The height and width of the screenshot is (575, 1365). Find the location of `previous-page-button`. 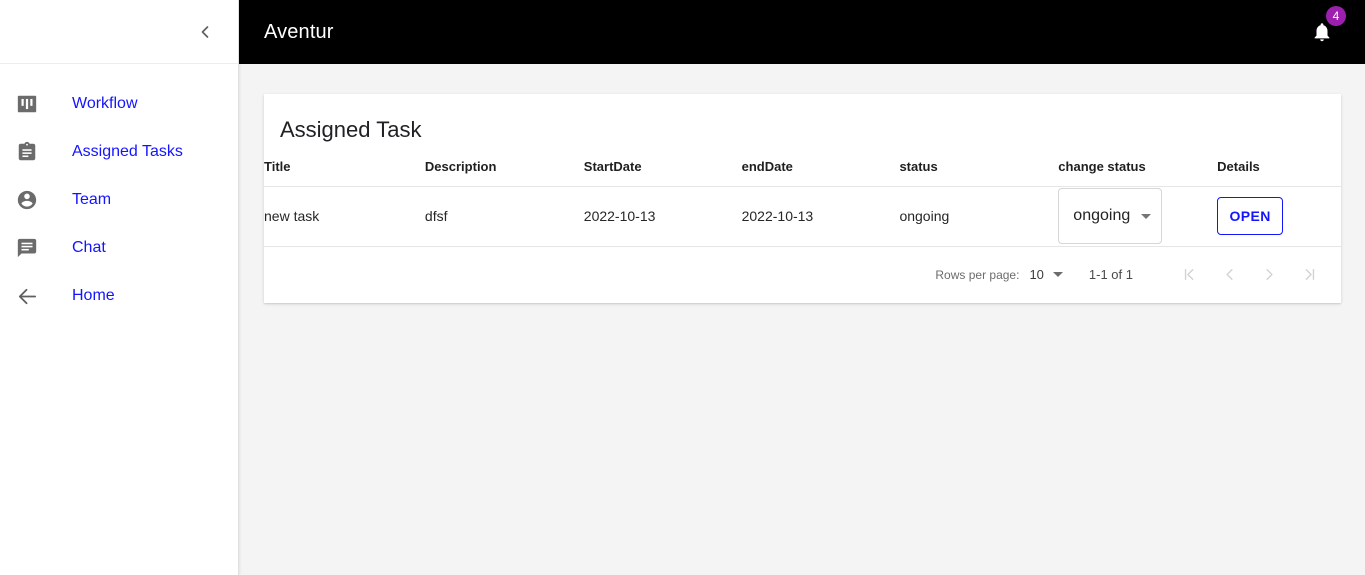

previous-page-button is located at coordinates (1229, 275).